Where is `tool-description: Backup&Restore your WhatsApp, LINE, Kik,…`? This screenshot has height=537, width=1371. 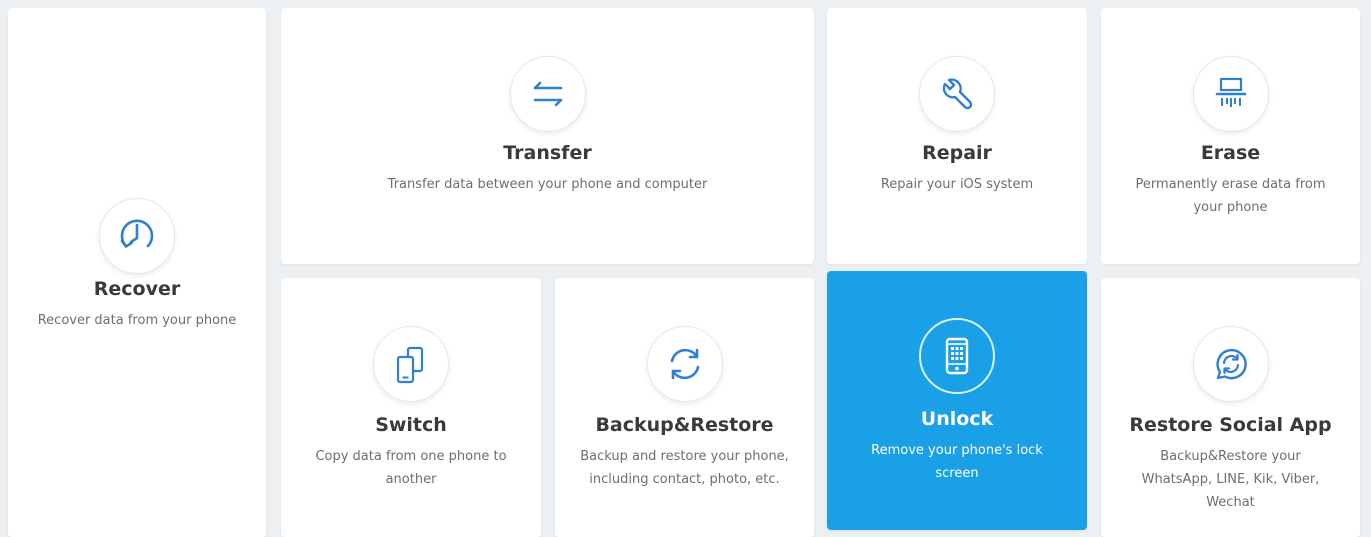 tool-description: Backup&Restore your WhatsApp, LINE, Kik,… is located at coordinates (1230, 479).